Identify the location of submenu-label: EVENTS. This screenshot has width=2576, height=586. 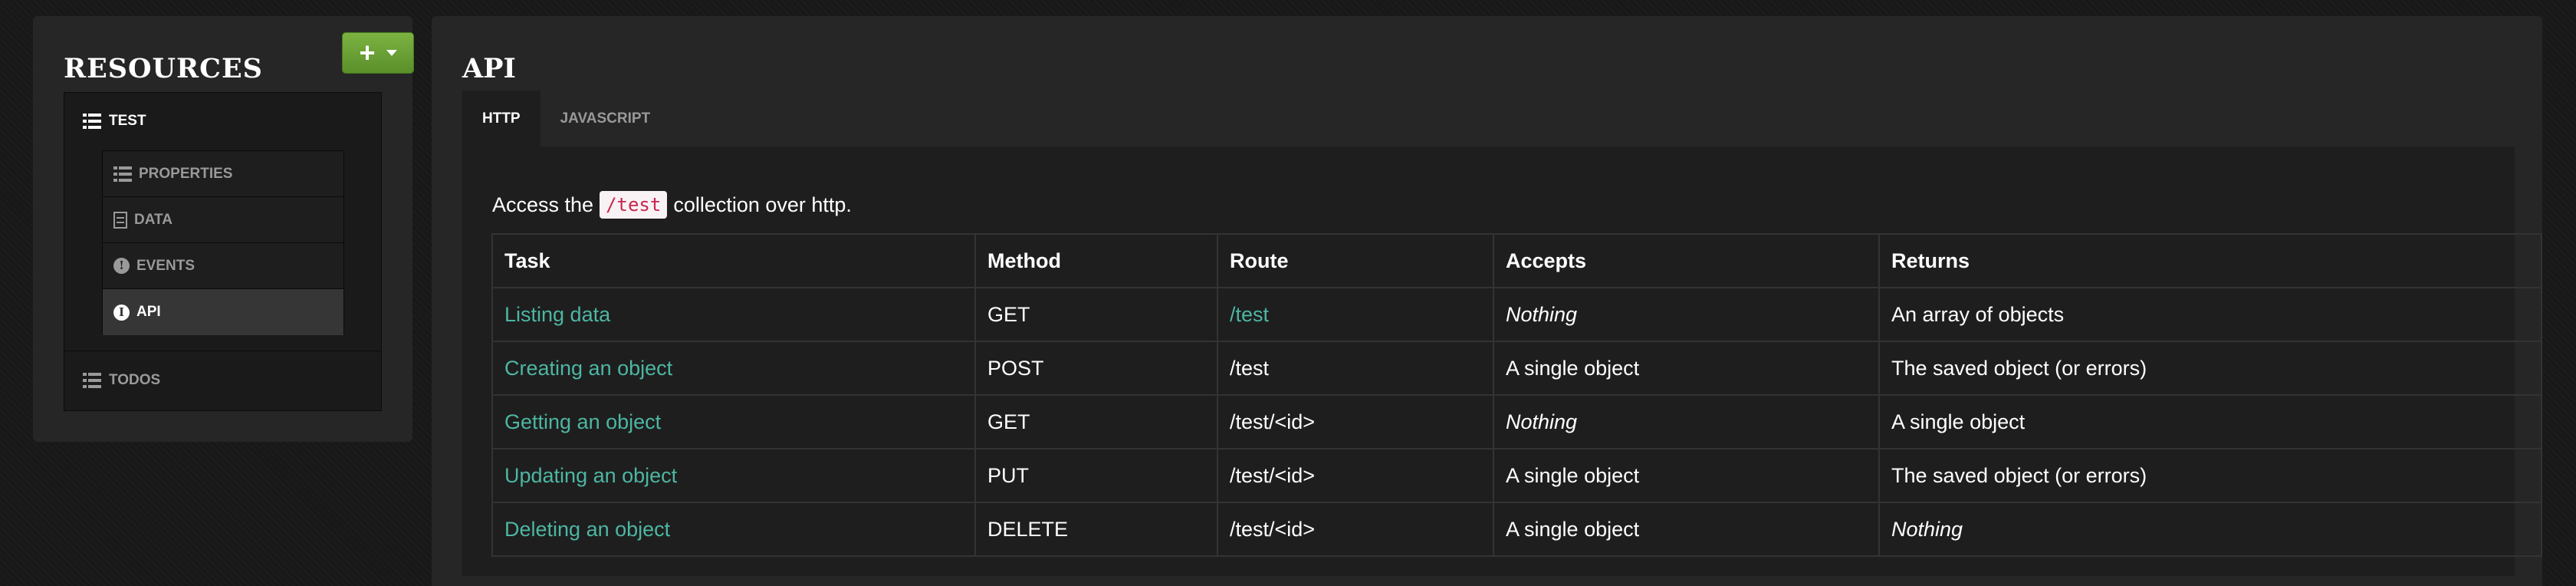
(166, 265).